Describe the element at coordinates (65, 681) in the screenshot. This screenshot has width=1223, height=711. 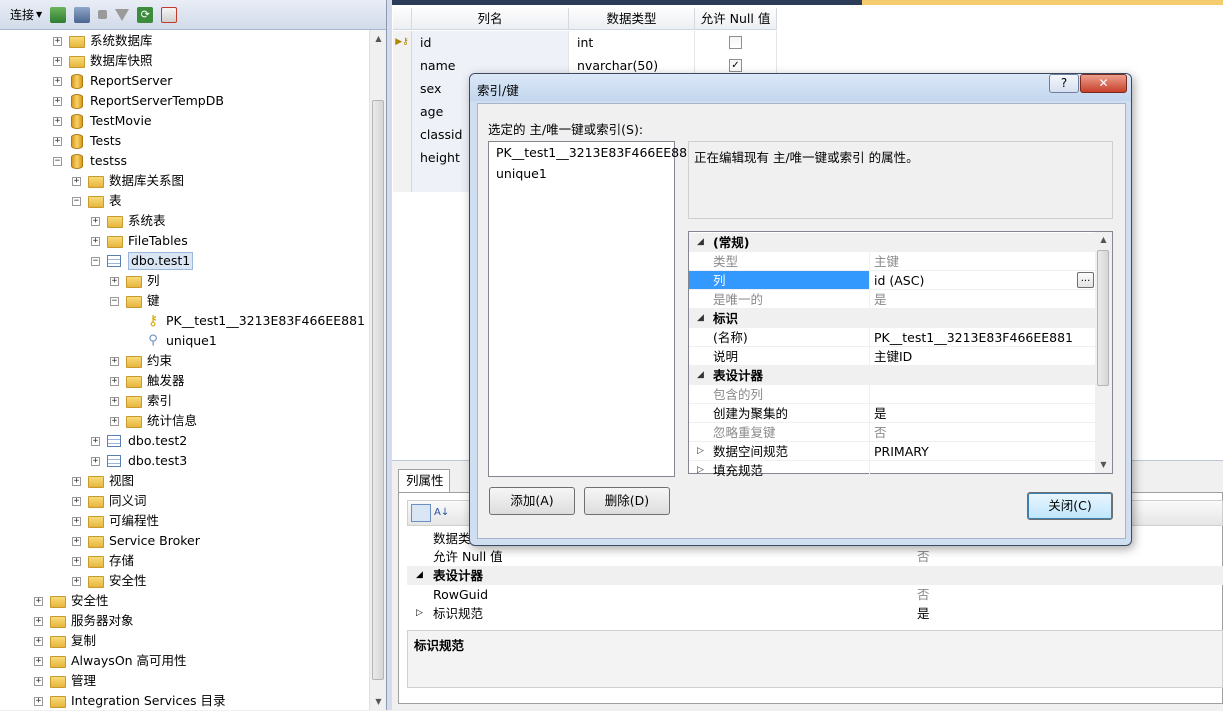
I see `tree-node: + 管理` at that location.